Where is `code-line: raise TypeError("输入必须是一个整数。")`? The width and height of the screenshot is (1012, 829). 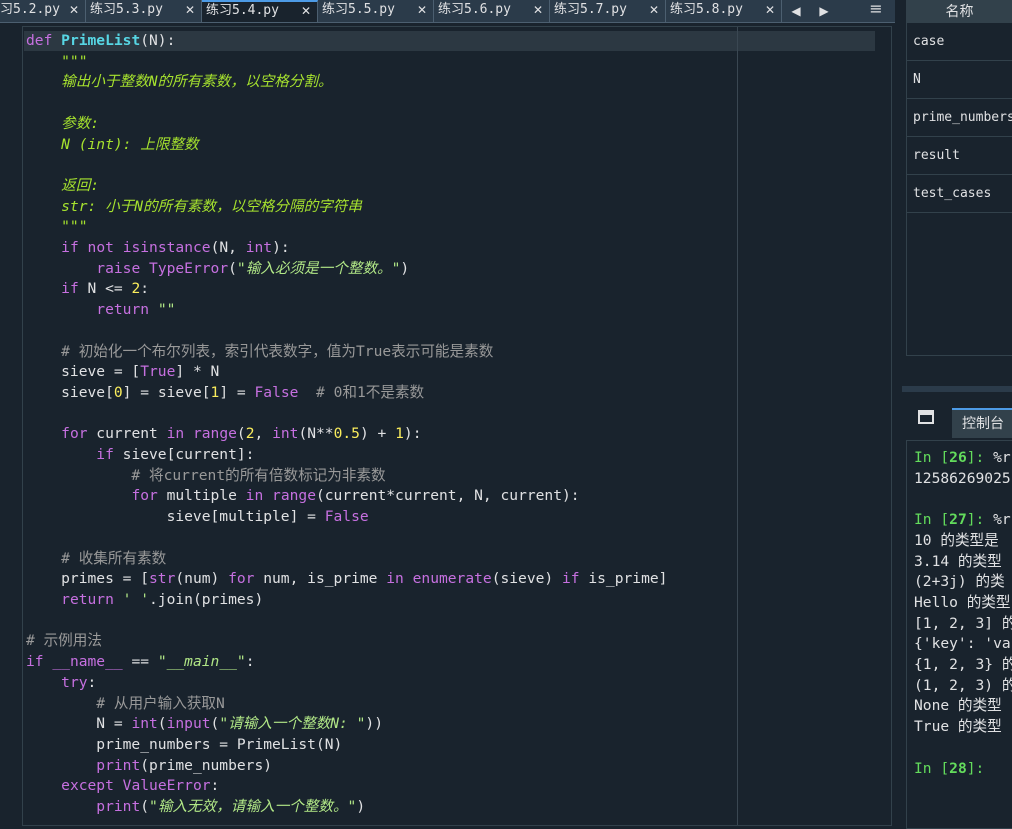 code-line: raise TypeError("输入必须是一个整数。") is located at coordinates (253, 268).